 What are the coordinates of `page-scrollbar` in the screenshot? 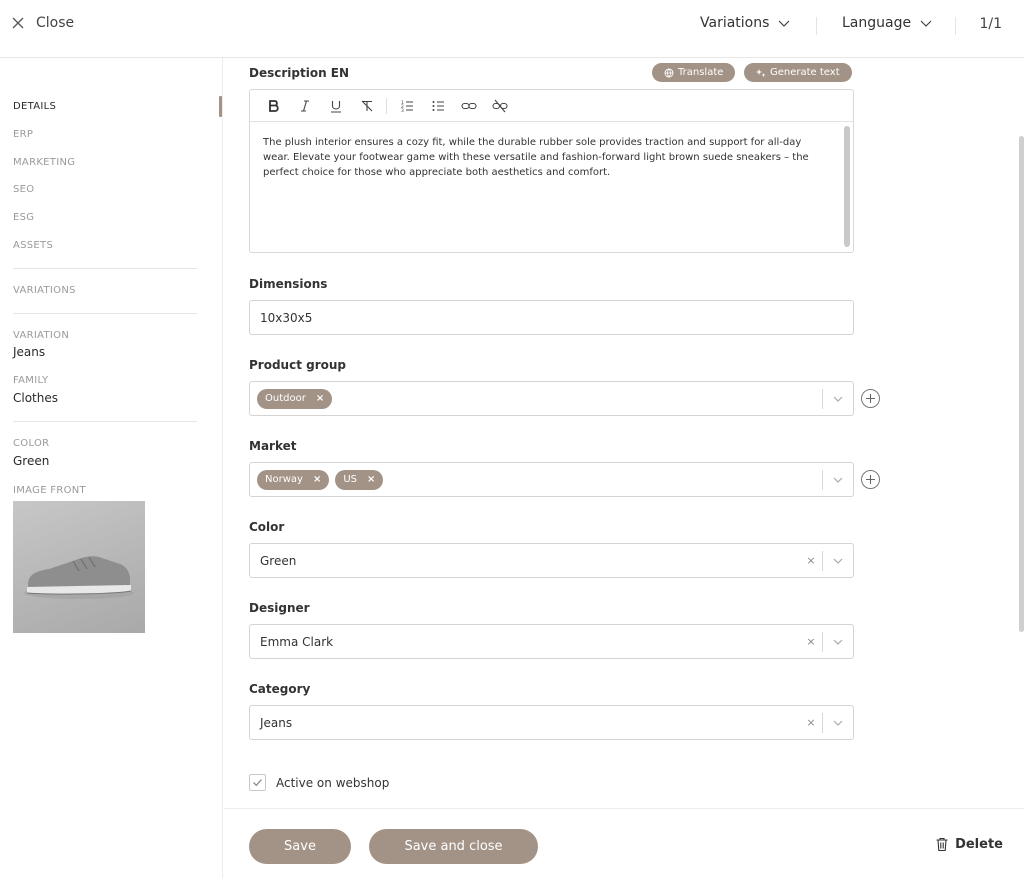 It's located at (1021, 384).